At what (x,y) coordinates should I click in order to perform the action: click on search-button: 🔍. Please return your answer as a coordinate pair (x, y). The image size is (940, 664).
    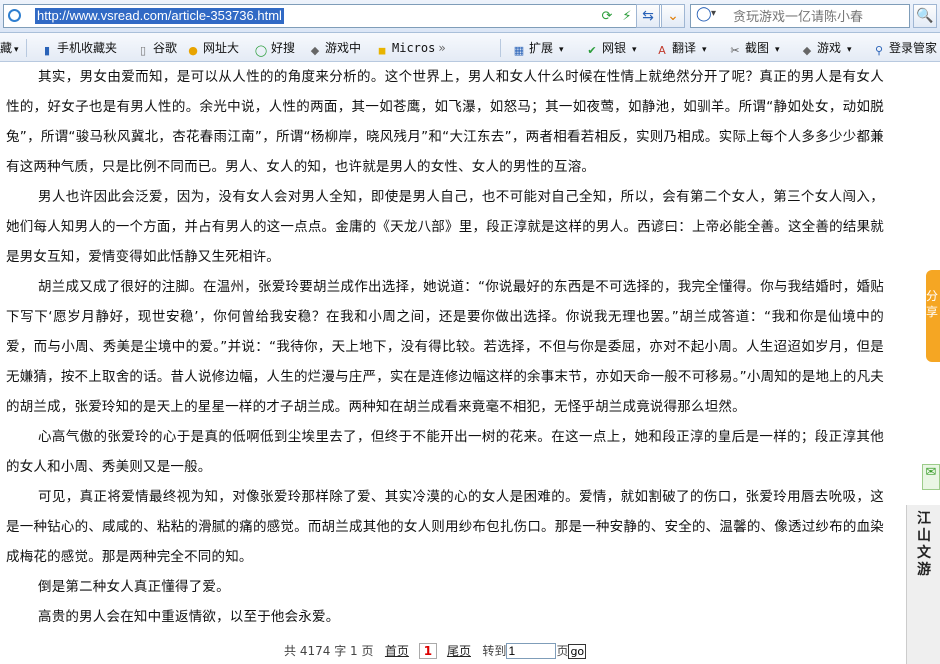
    Looking at the image, I should click on (925, 16).